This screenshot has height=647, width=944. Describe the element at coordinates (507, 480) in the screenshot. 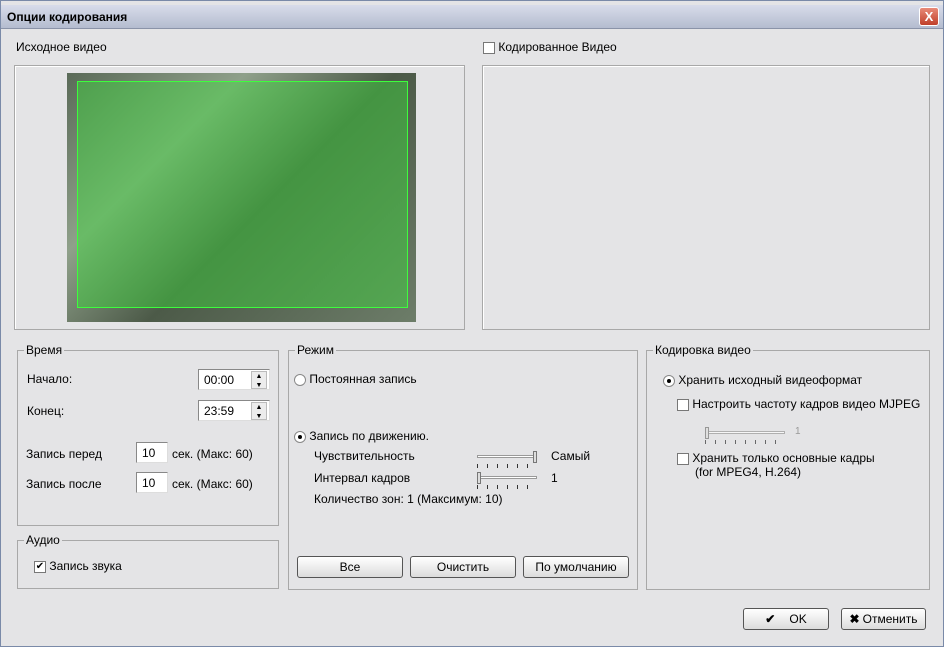

I see `interval-slider` at that location.